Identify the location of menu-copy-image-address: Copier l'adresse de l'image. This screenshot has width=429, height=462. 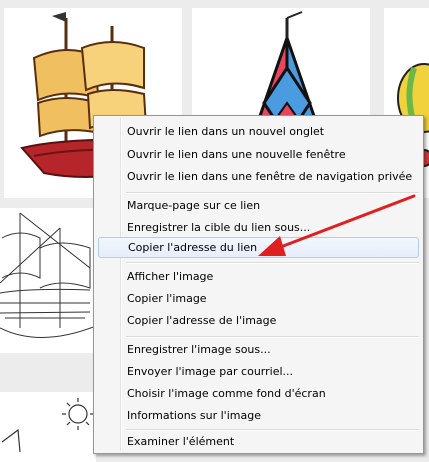
(201, 321).